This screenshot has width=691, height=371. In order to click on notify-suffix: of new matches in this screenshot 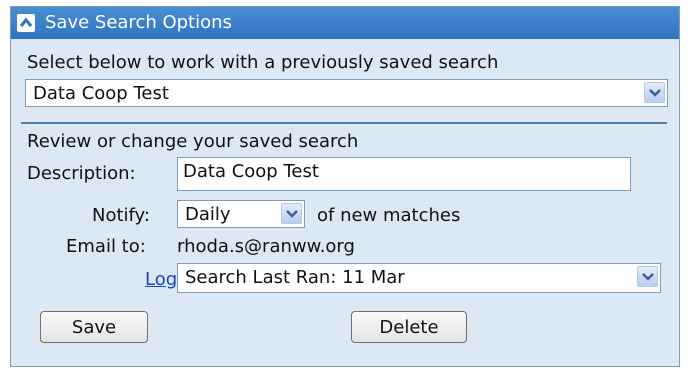, I will do `click(389, 215)`.